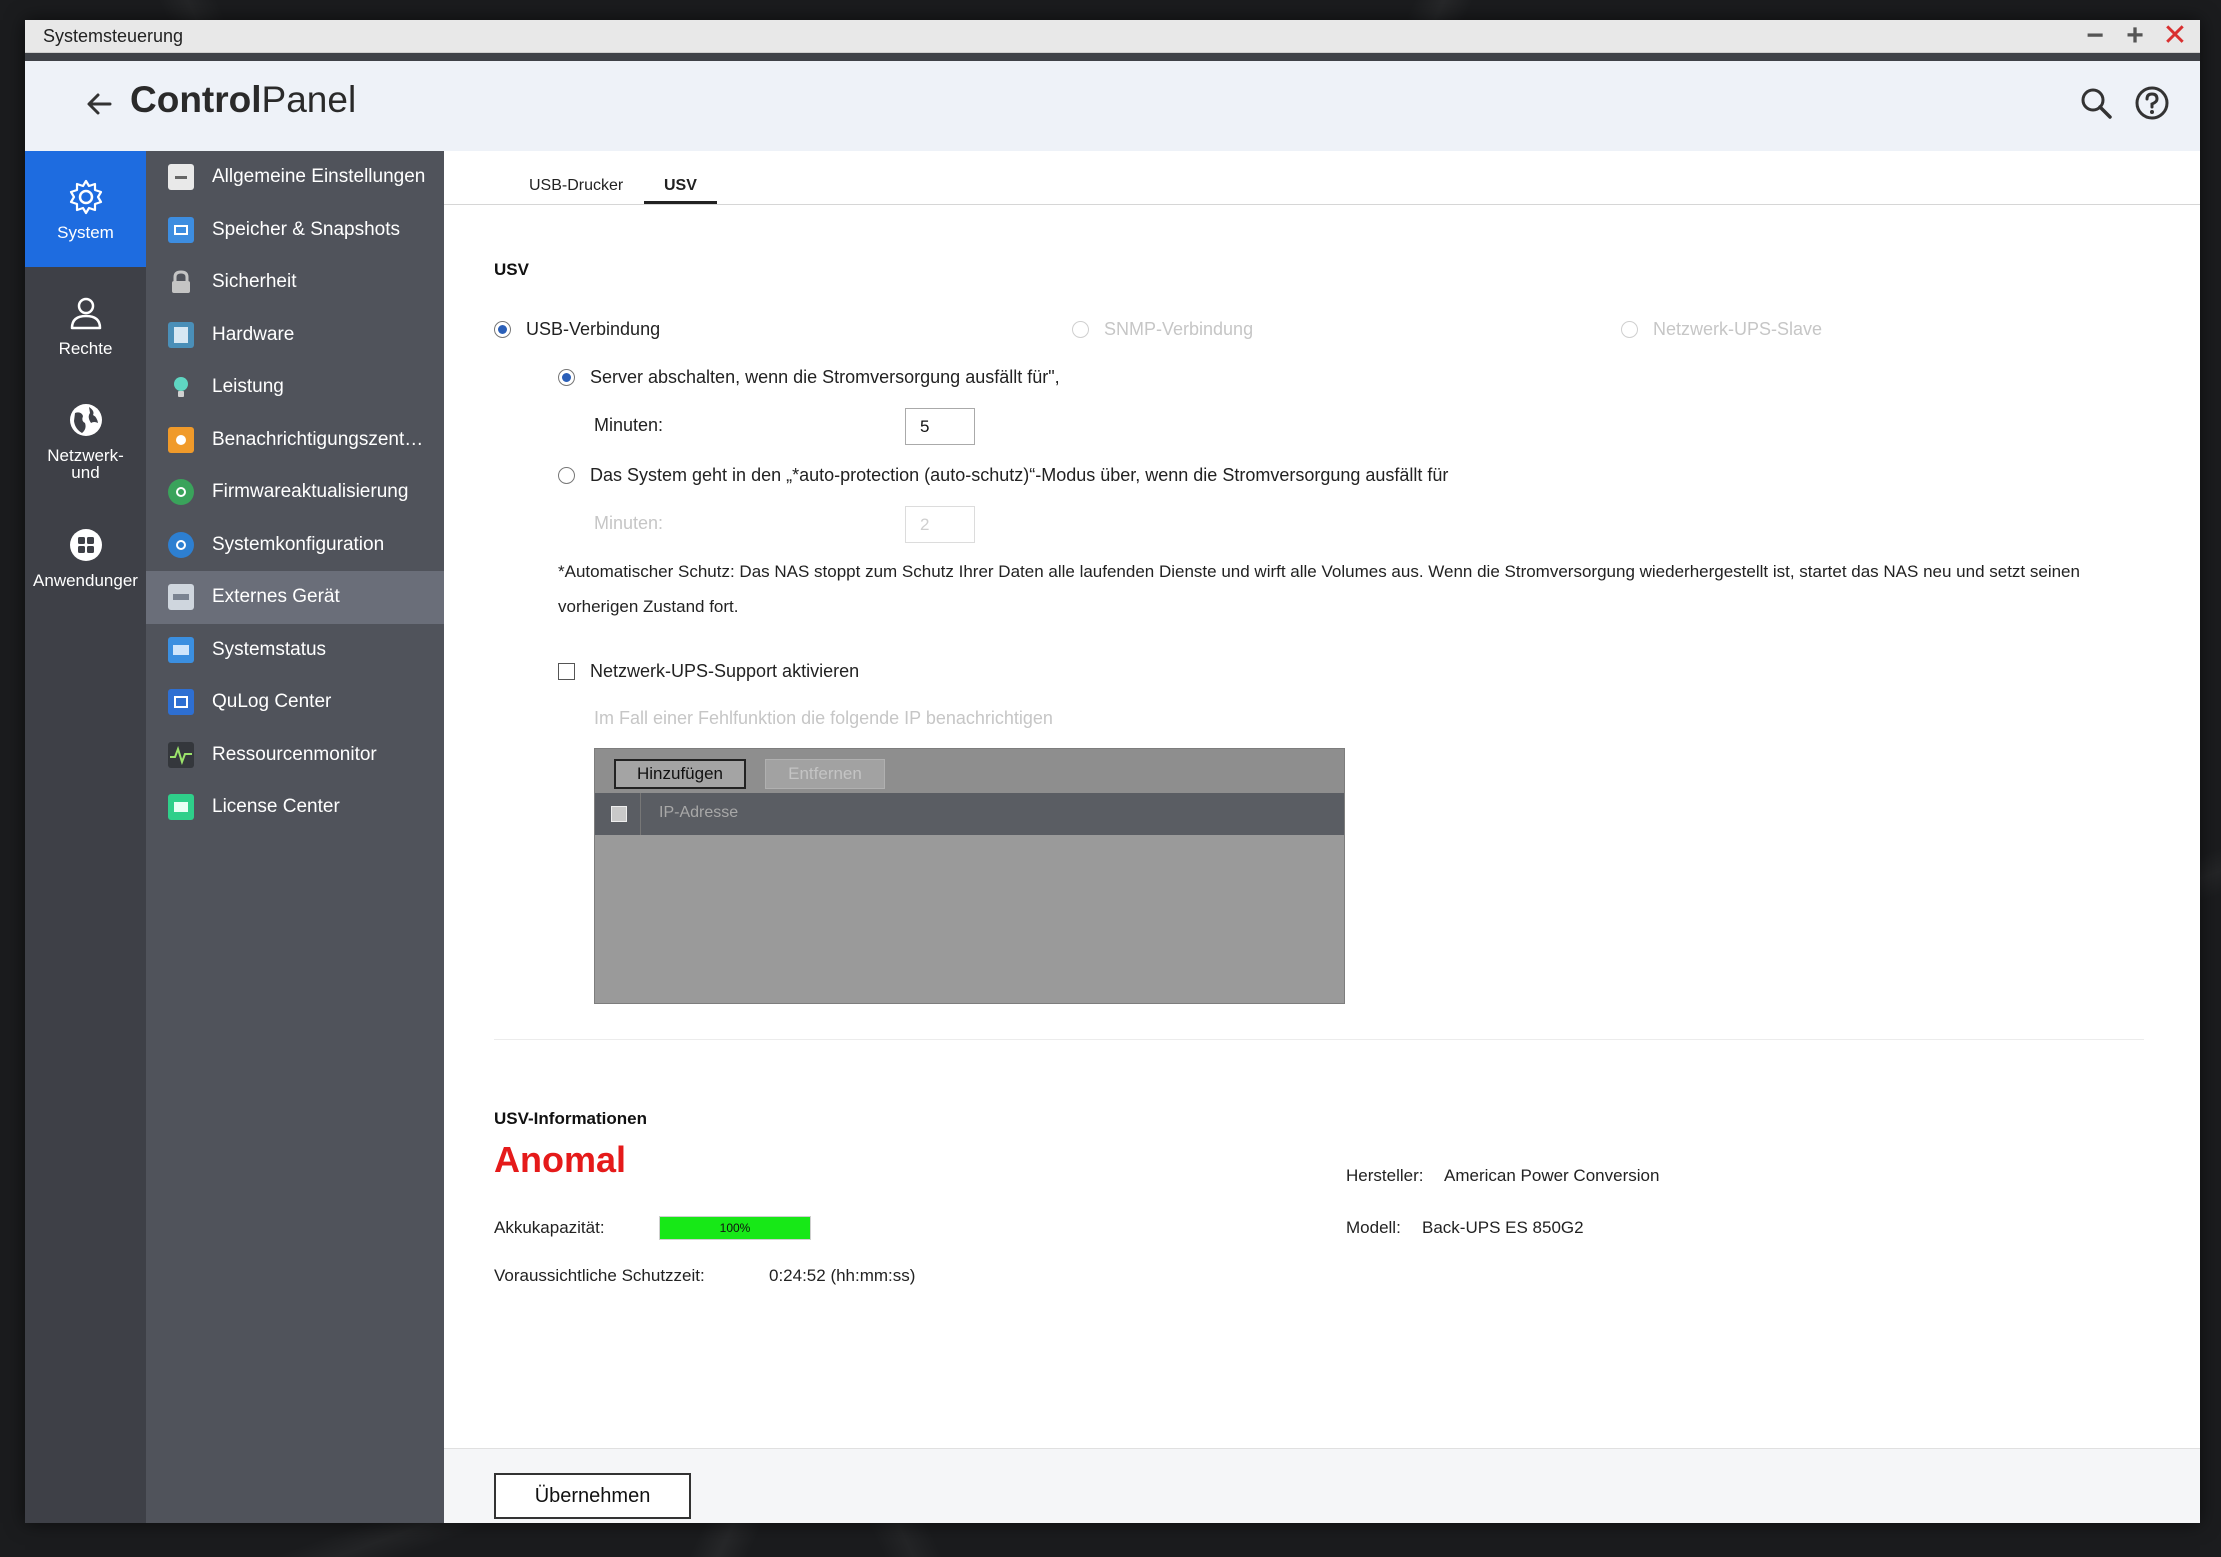  I want to click on lock-icon, so click(181, 282).